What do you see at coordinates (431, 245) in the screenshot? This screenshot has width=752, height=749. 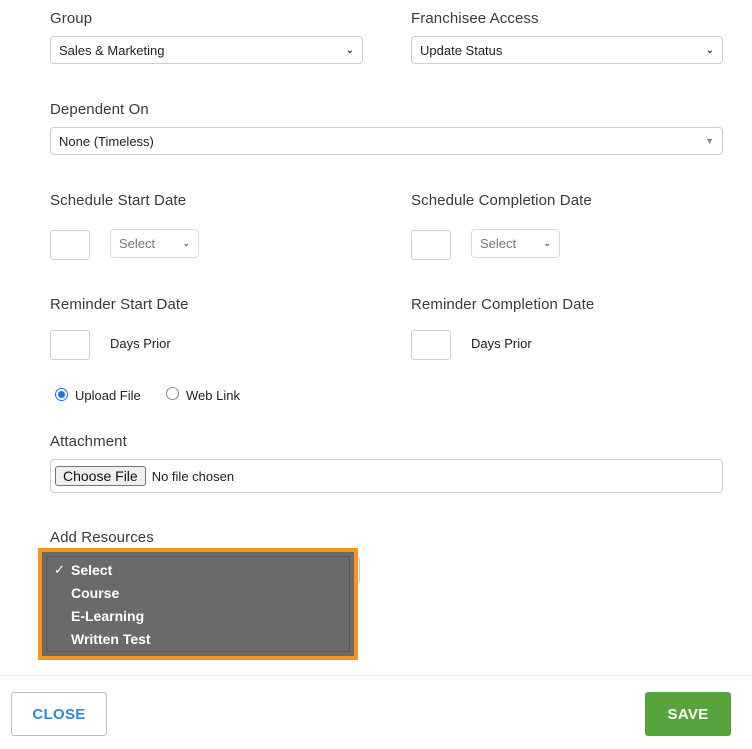 I see `schedule-completion-days-input` at bounding box center [431, 245].